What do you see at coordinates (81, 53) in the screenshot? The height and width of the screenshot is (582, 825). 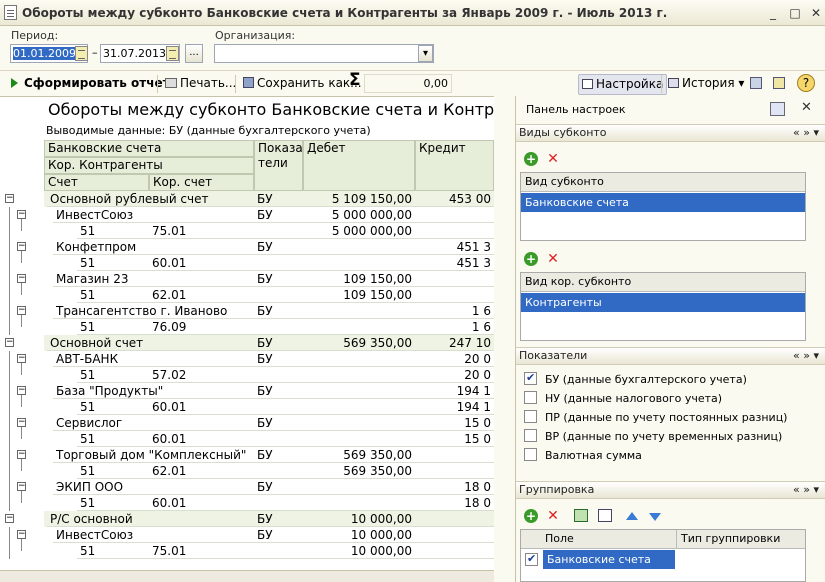 I see `calendar-from-icon` at bounding box center [81, 53].